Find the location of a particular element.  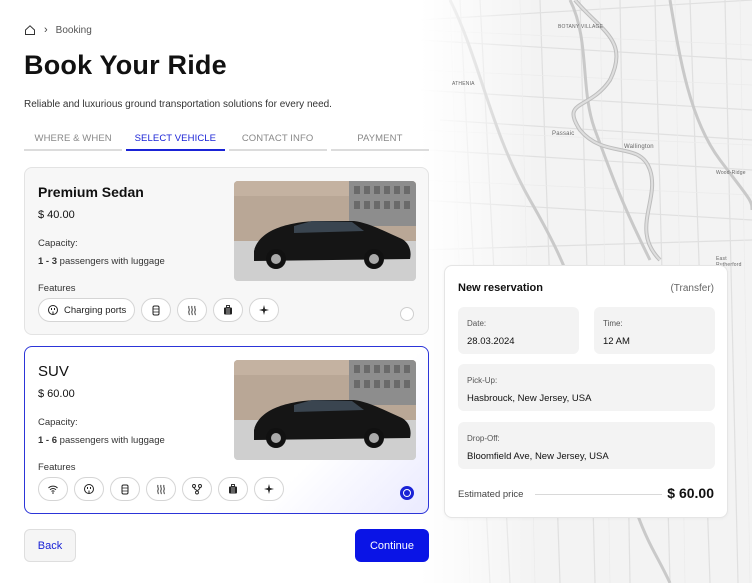

dropoff-value: Bloomfield Ave, New Jersey, USA is located at coordinates (538, 456).